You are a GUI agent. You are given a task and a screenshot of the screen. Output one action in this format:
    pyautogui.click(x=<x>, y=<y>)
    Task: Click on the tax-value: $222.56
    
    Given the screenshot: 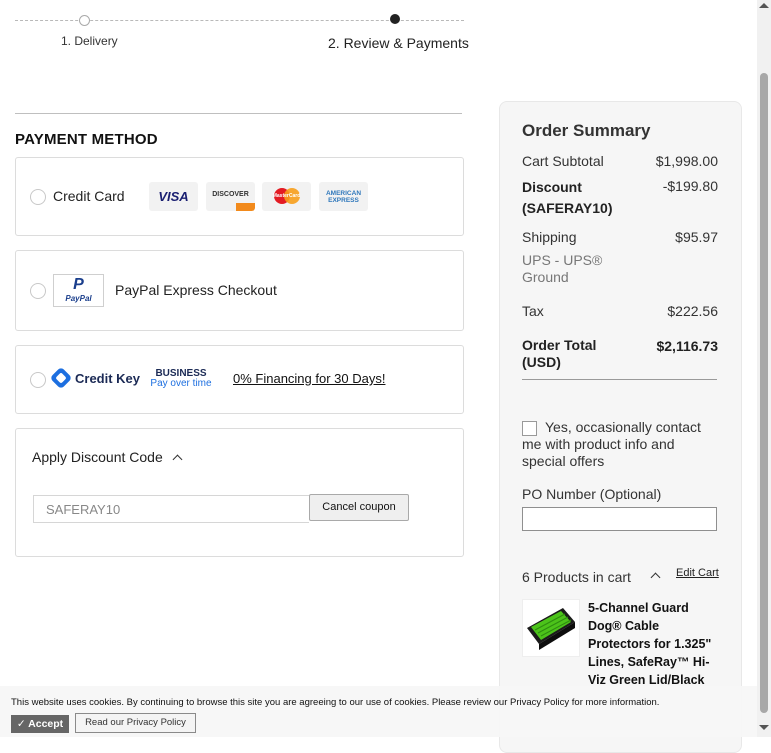 What is the action you would take?
    pyautogui.click(x=692, y=311)
    